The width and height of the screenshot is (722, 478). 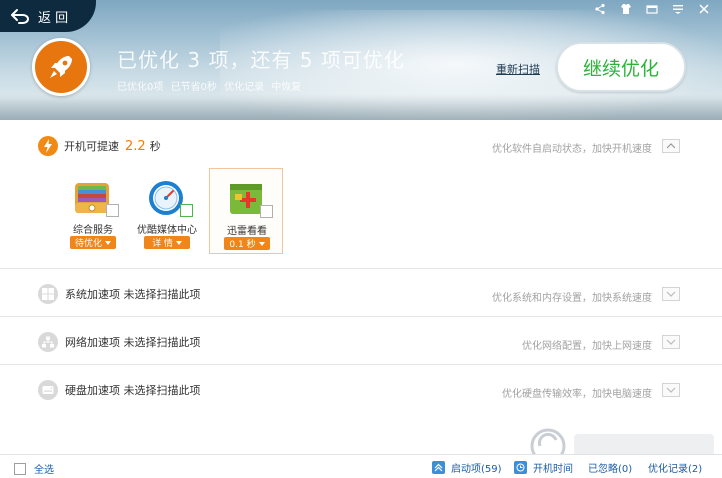 I want to click on window-controls, so click(x=652, y=9).